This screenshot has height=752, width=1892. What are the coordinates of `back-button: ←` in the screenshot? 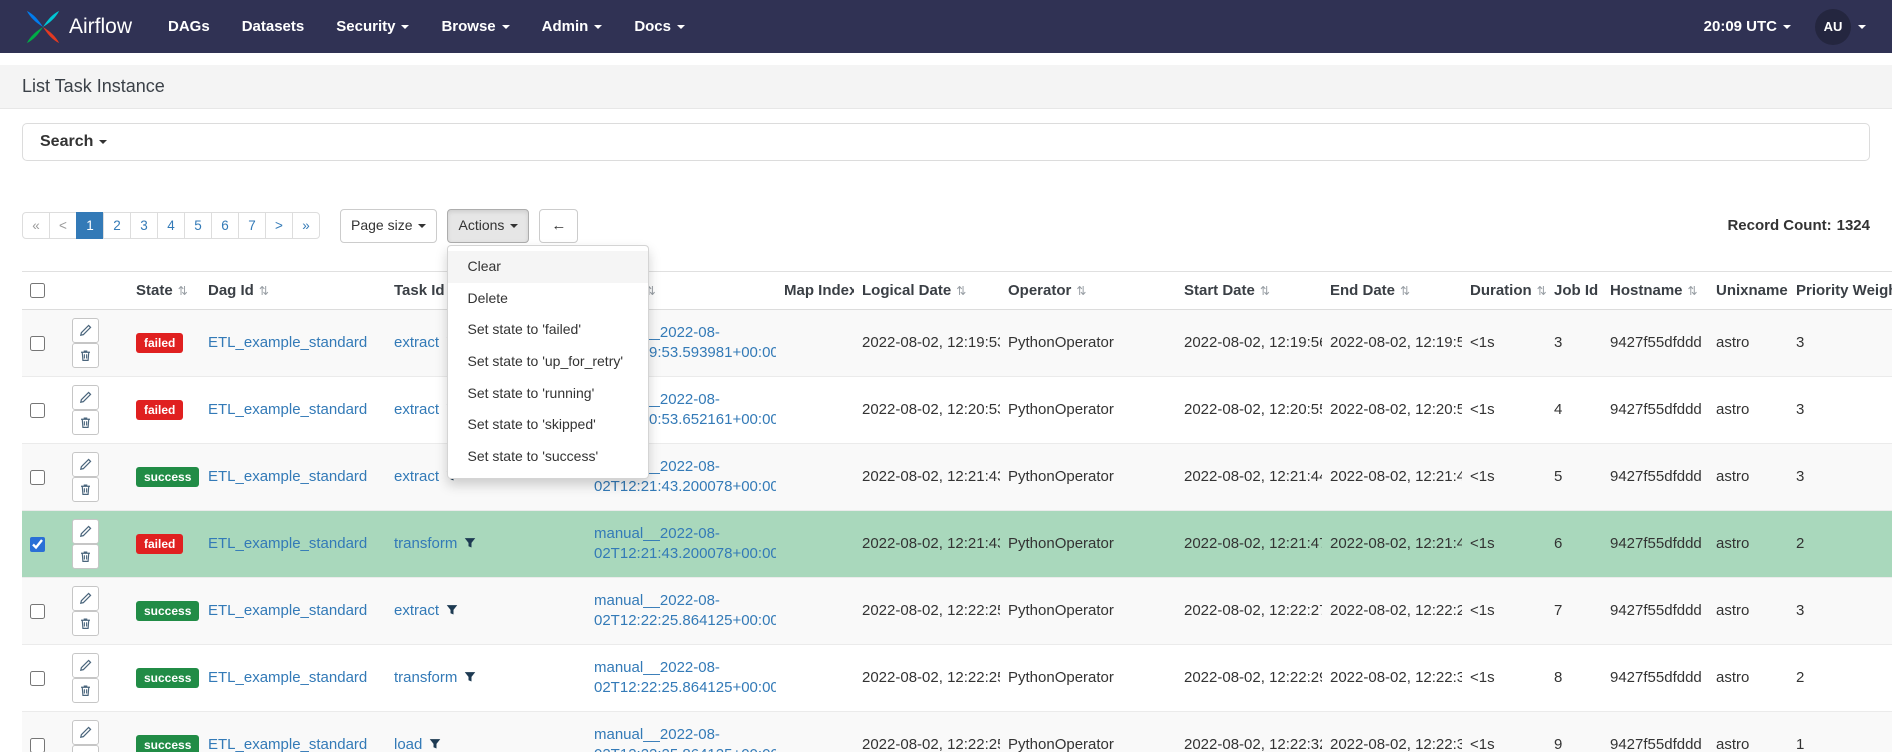 It's located at (559, 226).